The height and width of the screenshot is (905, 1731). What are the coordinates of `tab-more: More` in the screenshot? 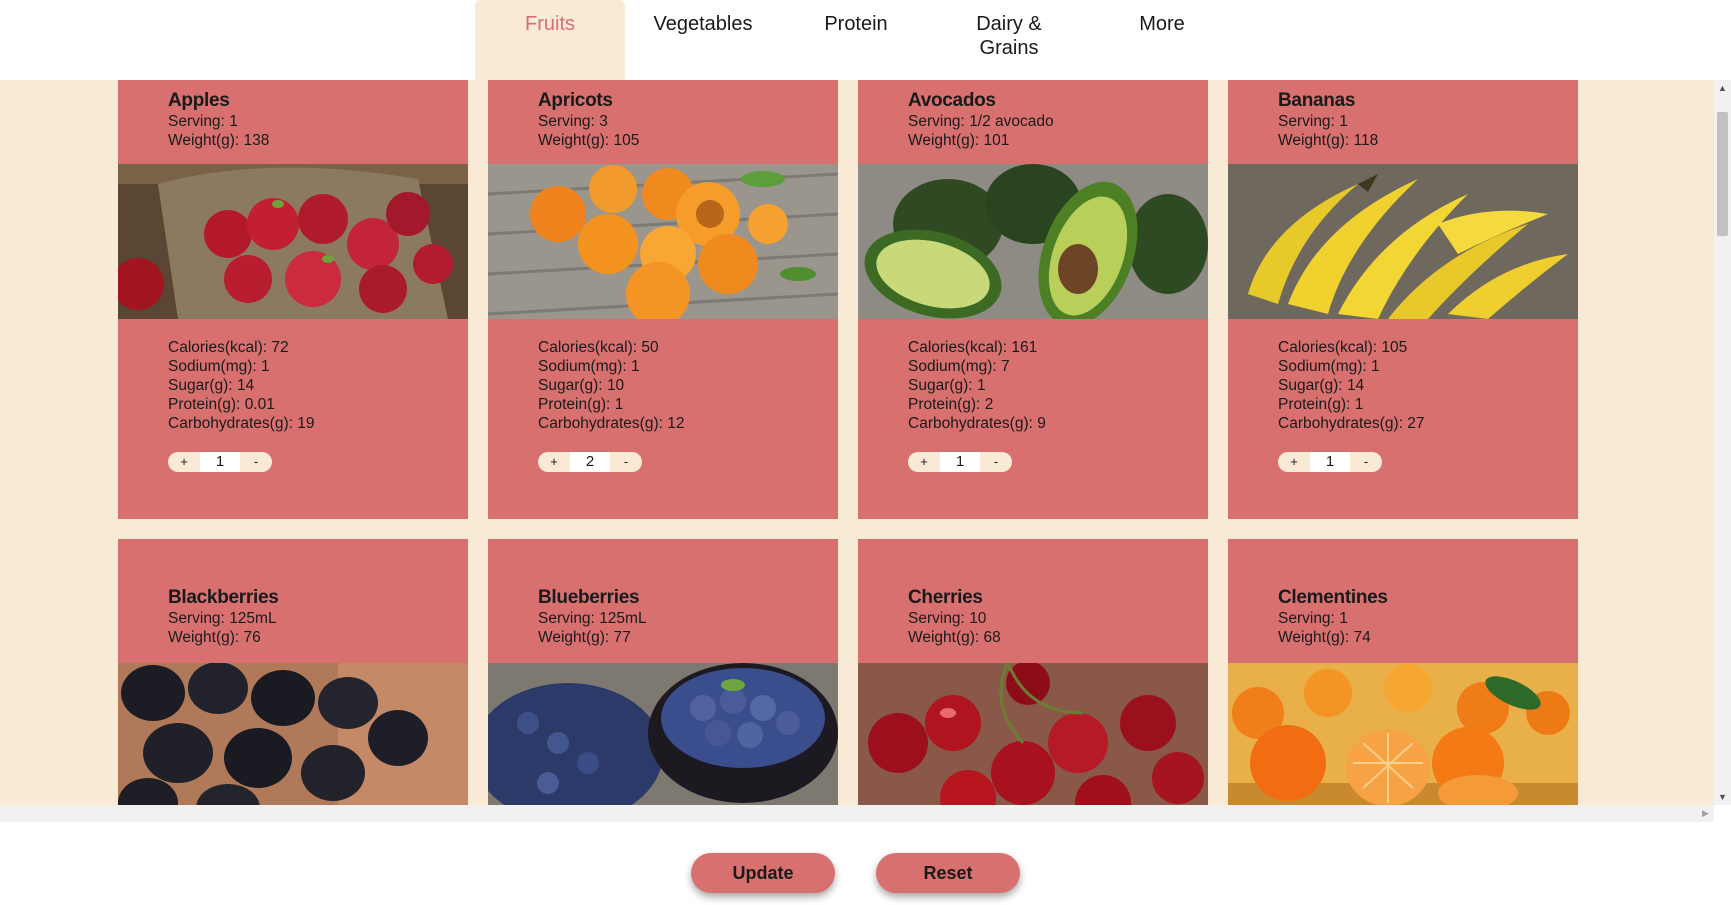 It's located at (1162, 40).